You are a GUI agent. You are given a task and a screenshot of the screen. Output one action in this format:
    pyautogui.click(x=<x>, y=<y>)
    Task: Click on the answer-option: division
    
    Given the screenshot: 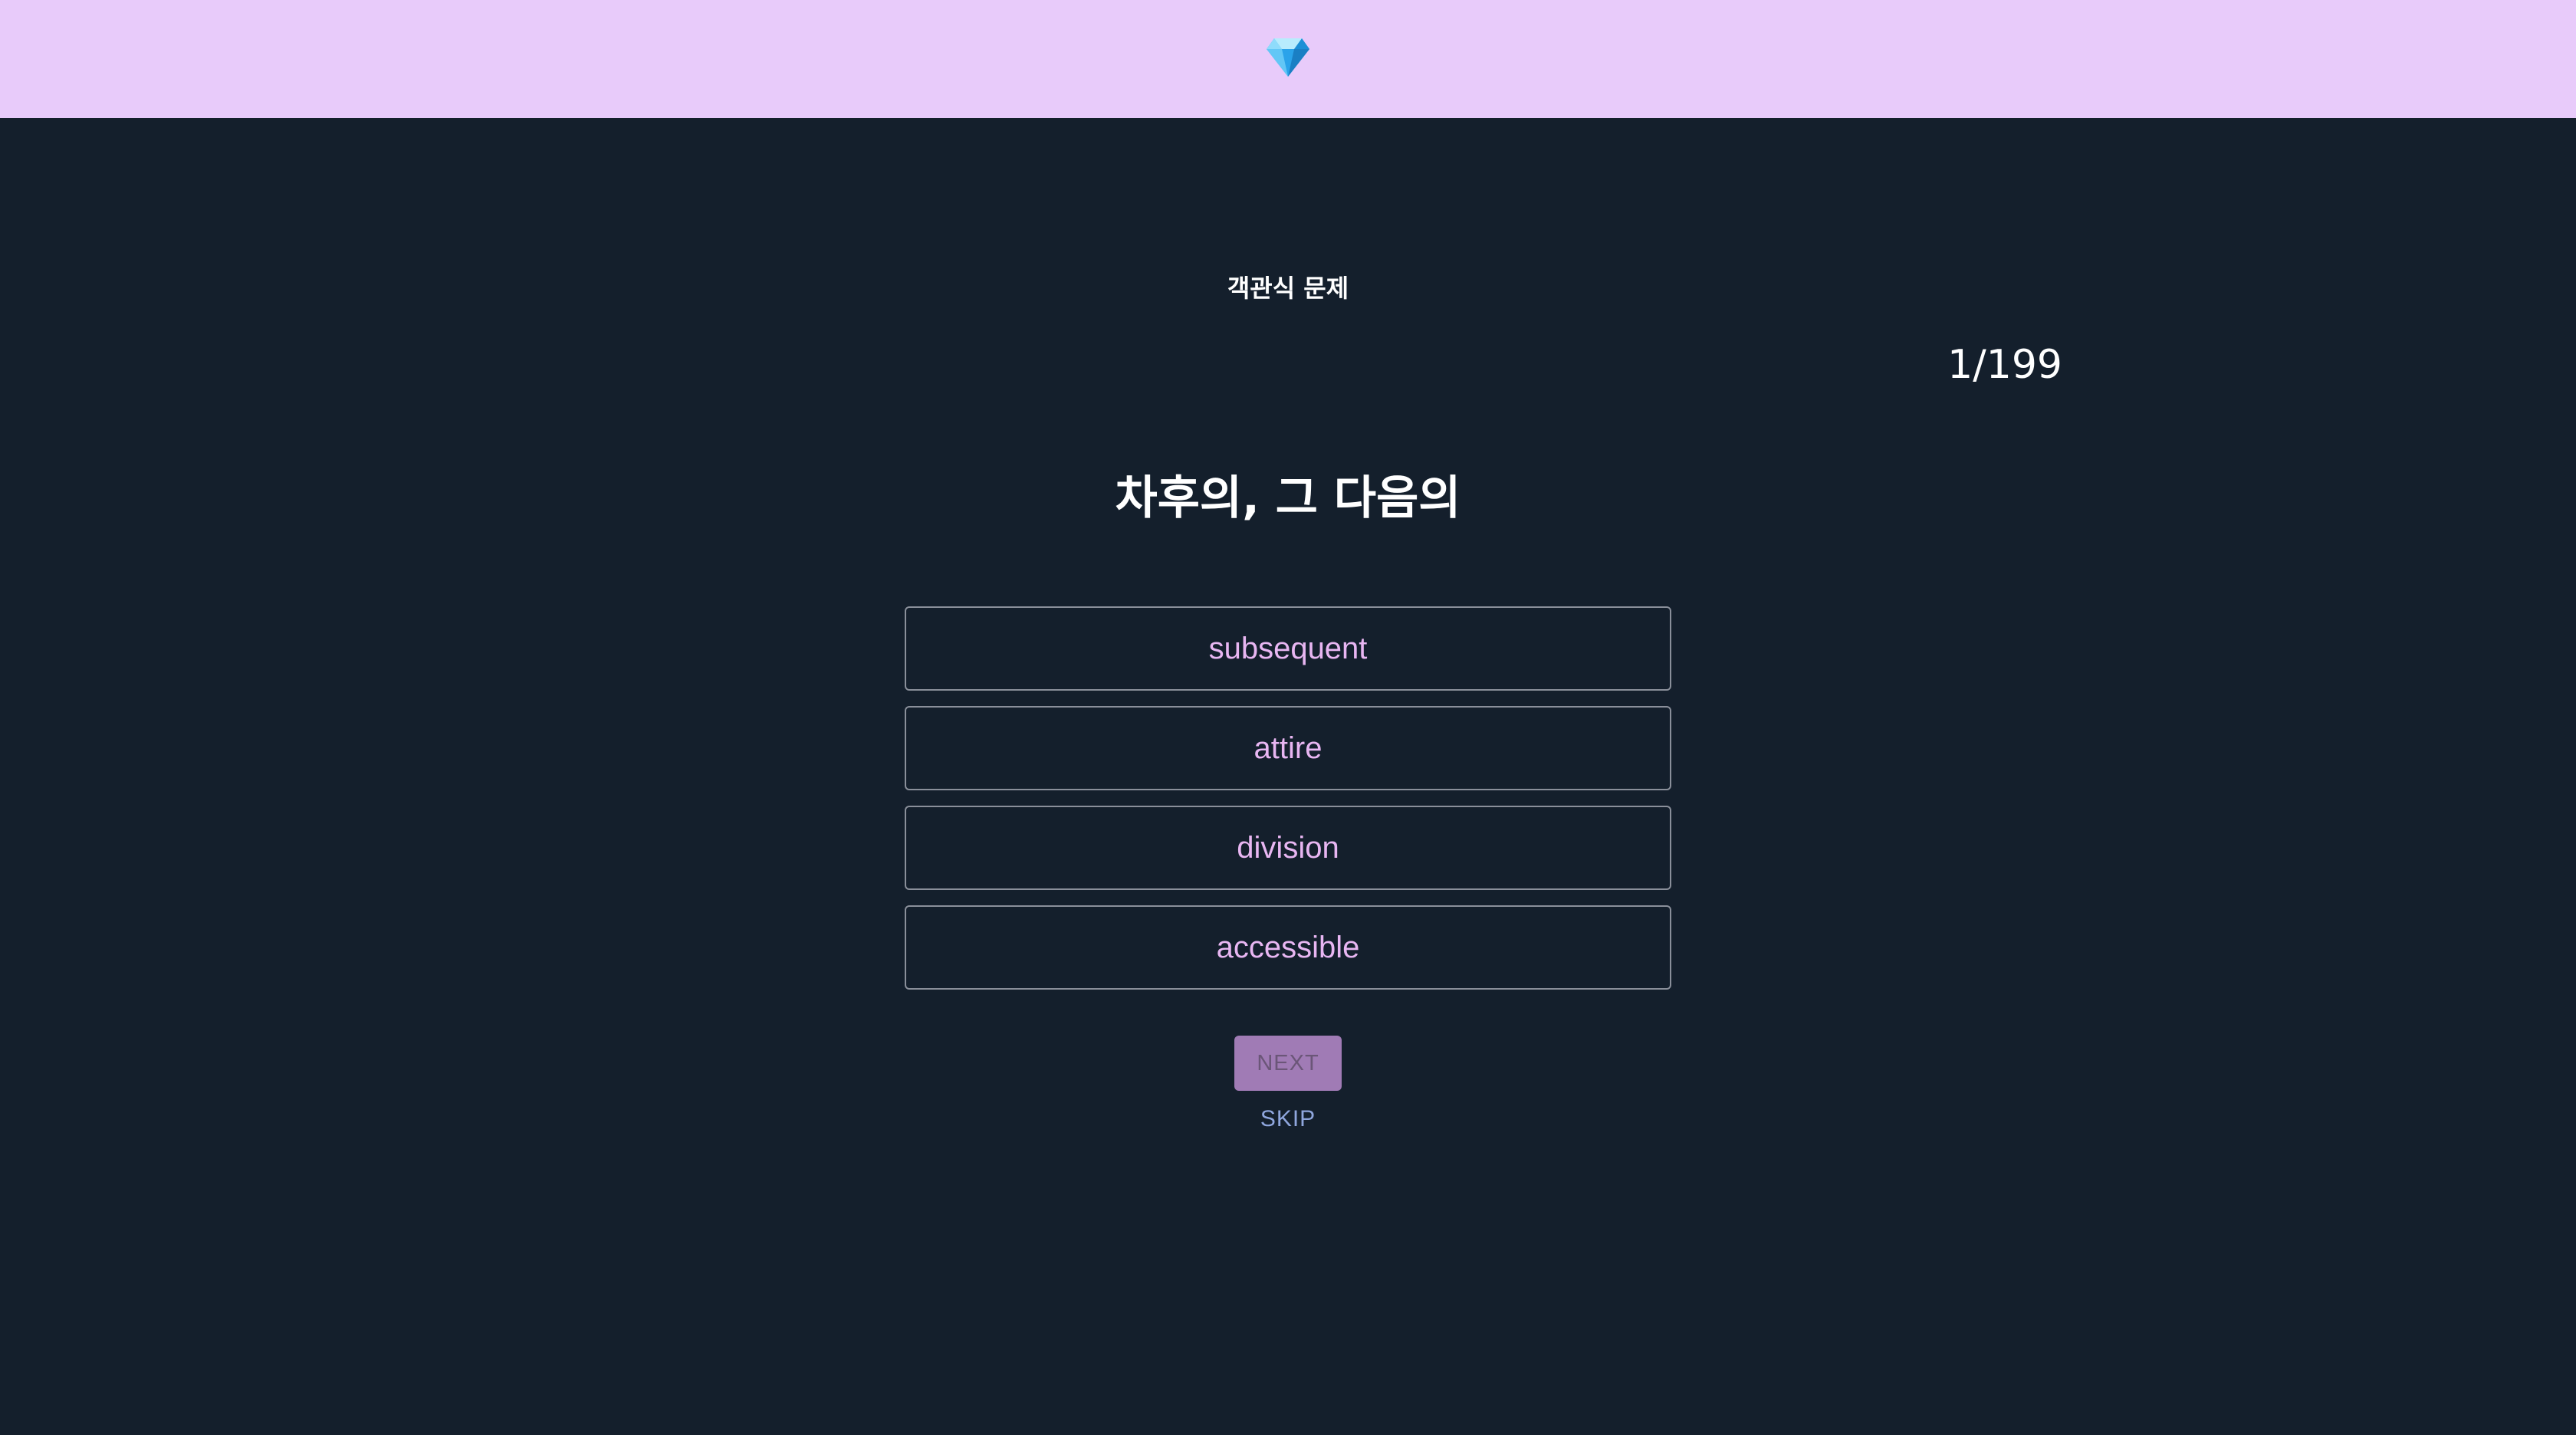 What is the action you would take?
    pyautogui.click(x=1288, y=848)
    